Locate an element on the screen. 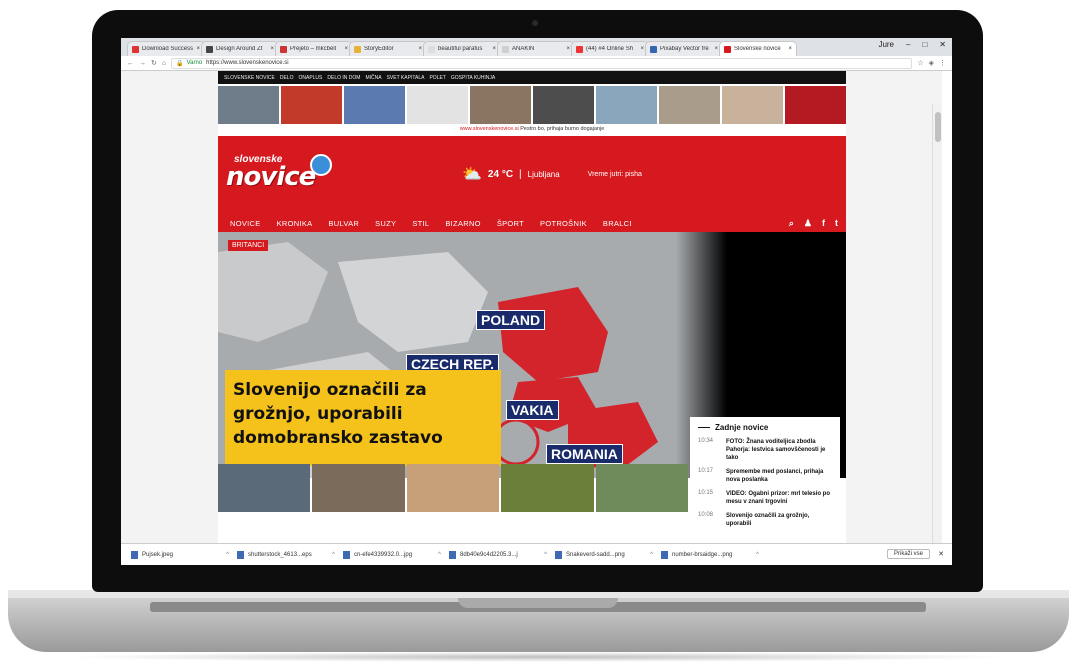 The height and width of the screenshot is (669, 1077). tab-title: Design Around Zt is located at coordinates (239, 49).